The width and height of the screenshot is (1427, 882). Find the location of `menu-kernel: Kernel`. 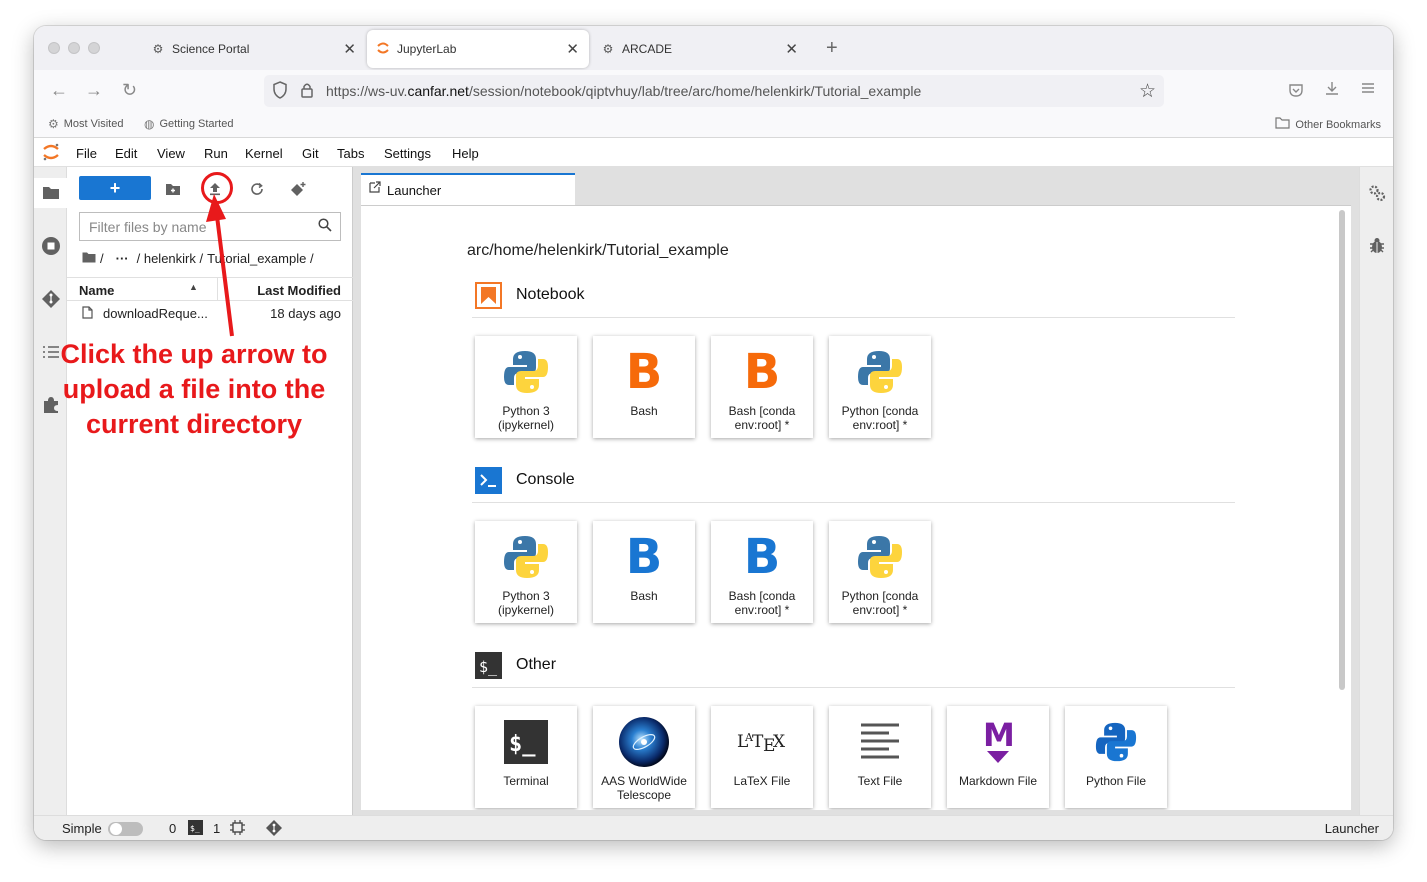

menu-kernel: Kernel is located at coordinates (264, 153).